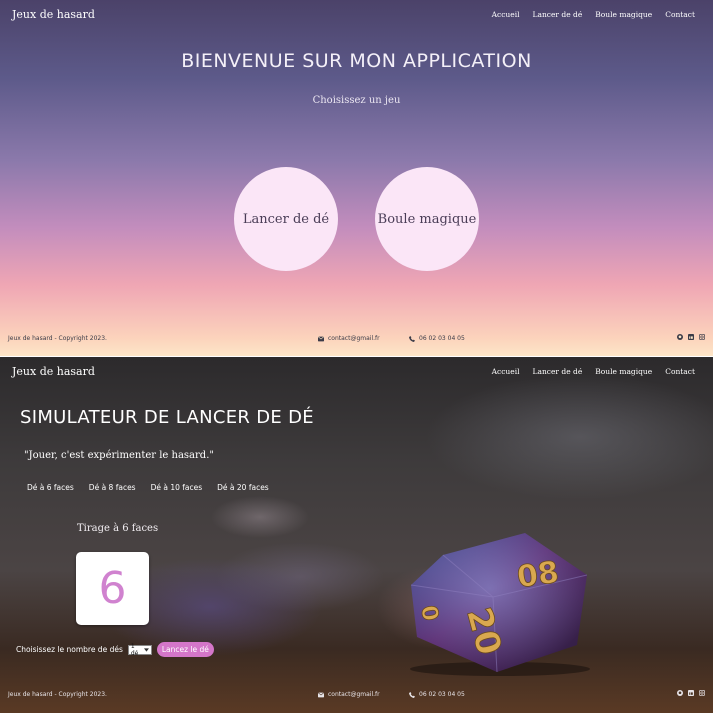 Image resolution: width=713 pixels, height=713 pixels. I want to click on dice-count-select: 1 dé, so click(139, 649).